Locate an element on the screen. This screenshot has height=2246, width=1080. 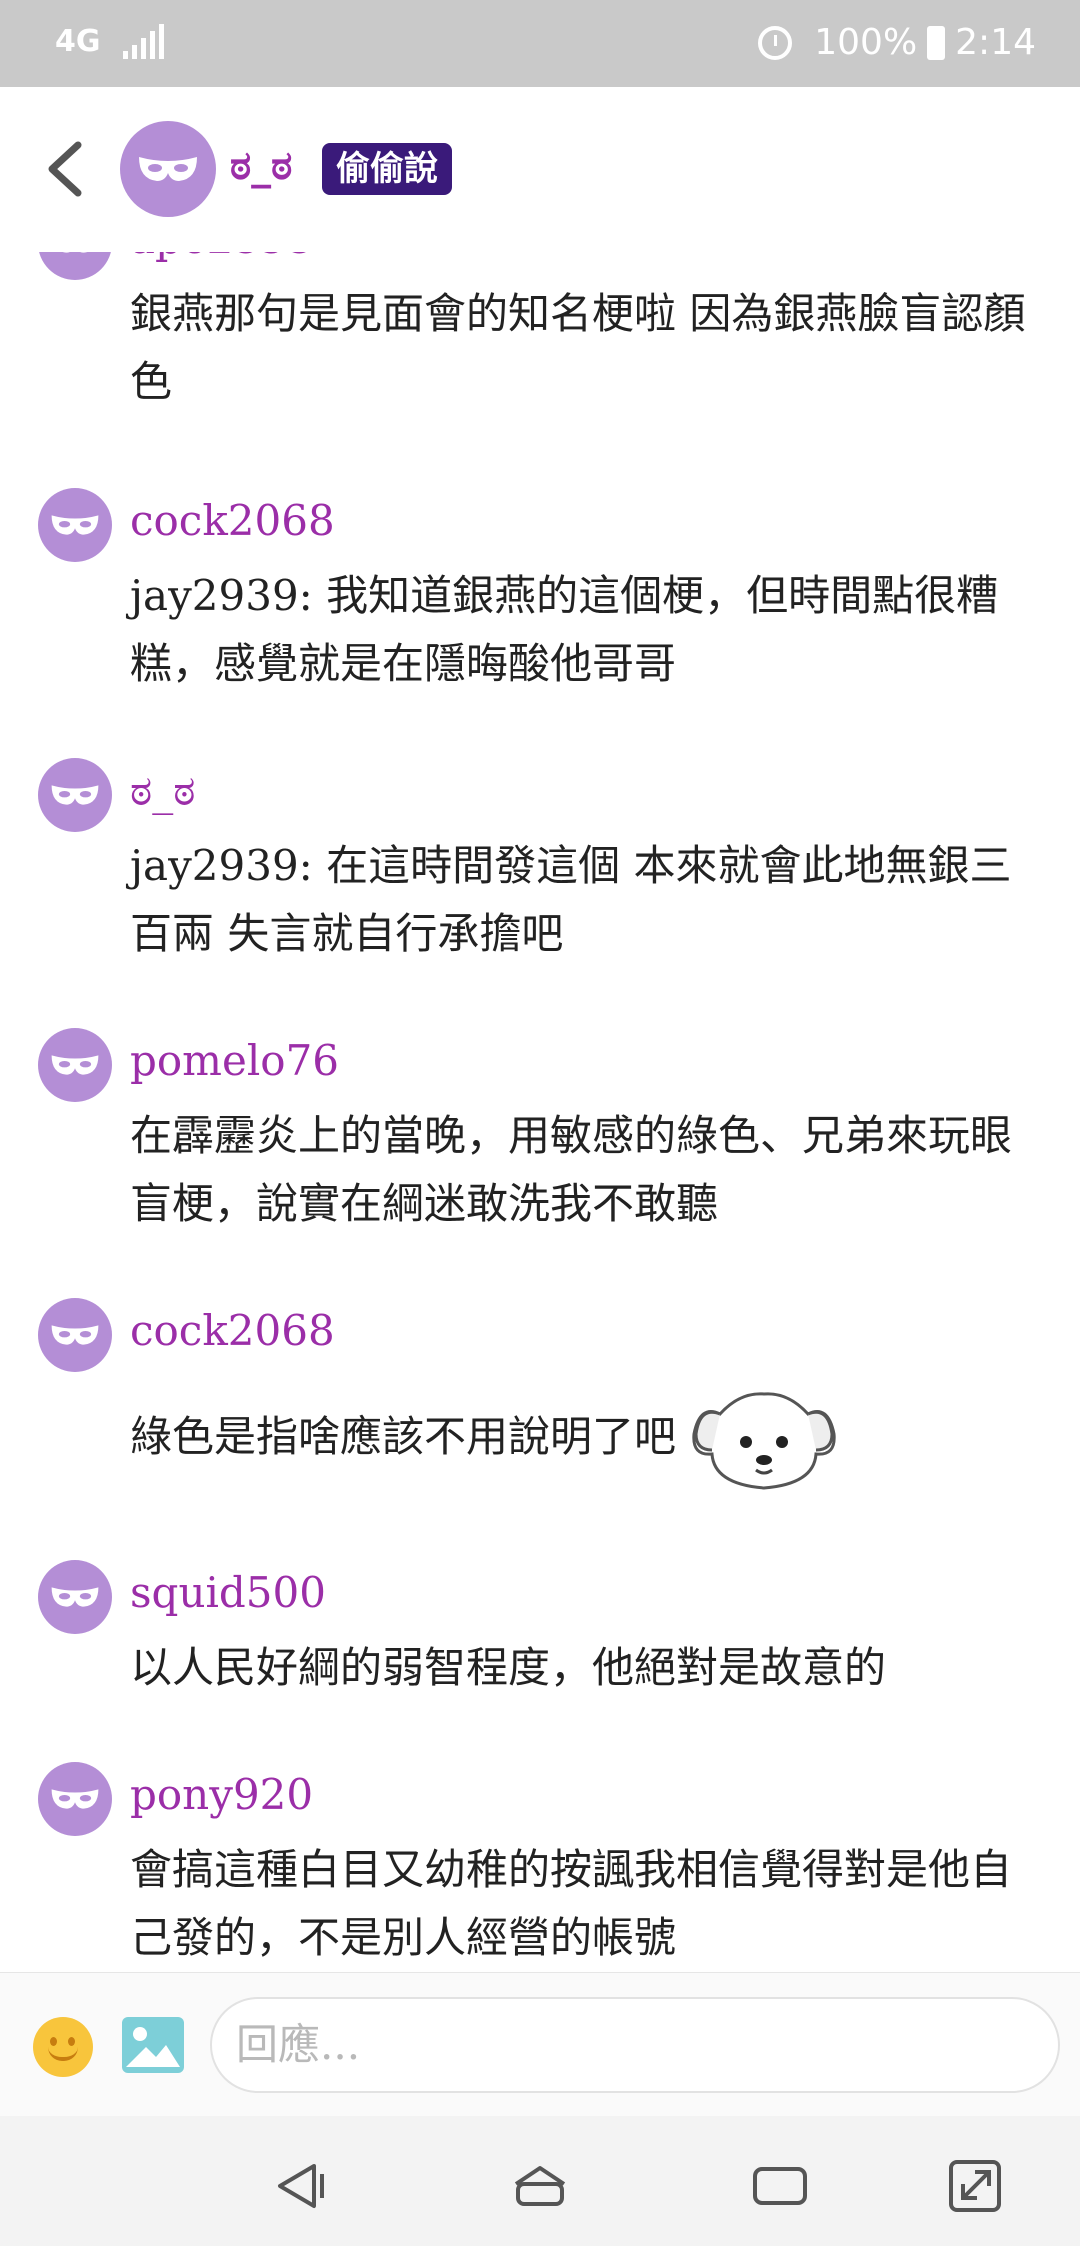
message-text: 銀燕那句是見面會的知名梗啦 因為銀燕臉盲認顏色 is located at coordinates (578, 347).